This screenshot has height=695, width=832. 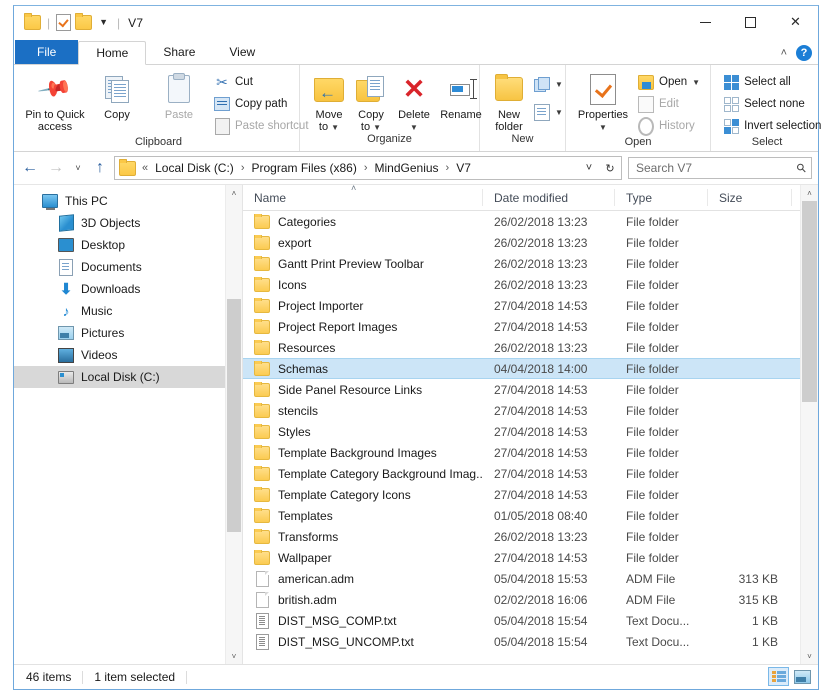 I want to click on sidebar-scroll-track, so click(x=234, y=424).